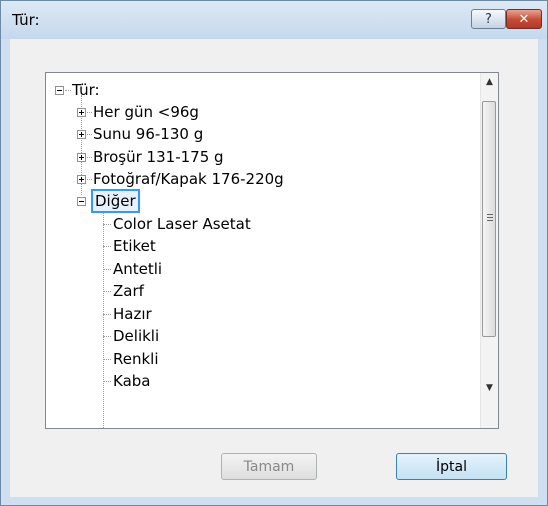 This screenshot has width=548, height=506. What do you see at coordinates (269, 466) in the screenshot?
I see `ok-button: Tamam` at bounding box center [269, 466].